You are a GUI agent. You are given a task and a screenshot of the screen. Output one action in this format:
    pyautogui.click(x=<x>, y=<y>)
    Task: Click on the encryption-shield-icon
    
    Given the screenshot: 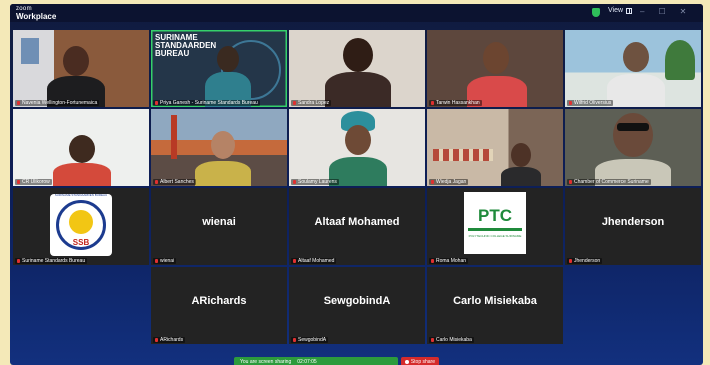 What is the action you would take?
    pyautogui.click(x=596, y=12)
    